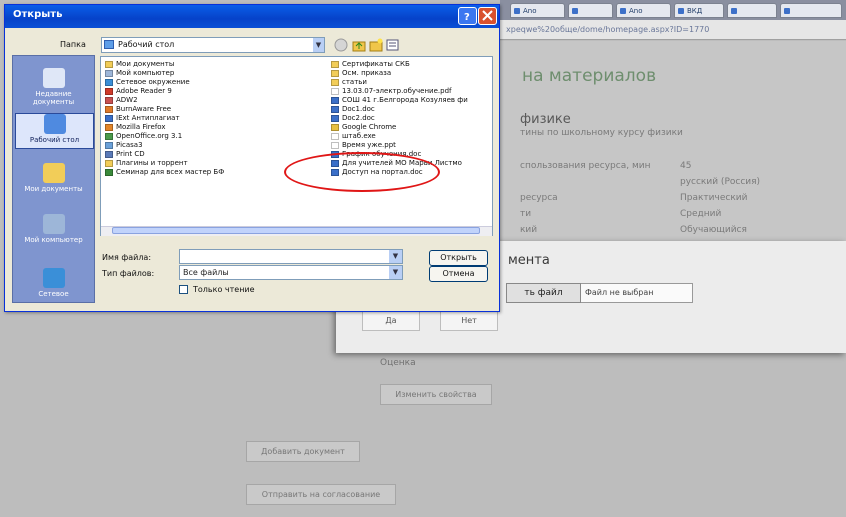  I want to click on yes-button: Да, so click(391, 321).